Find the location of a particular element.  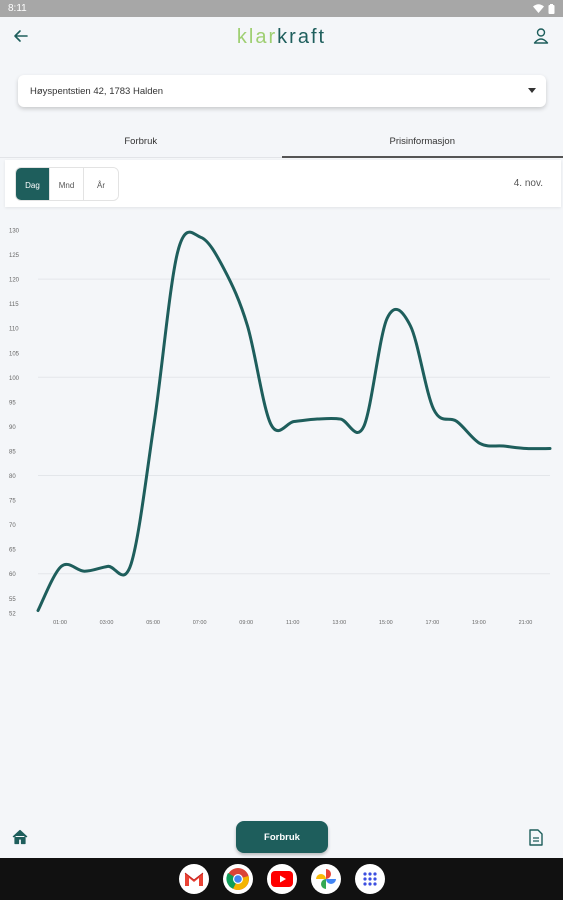

y-tick-label: 52 is located at coordinates (12, 615).